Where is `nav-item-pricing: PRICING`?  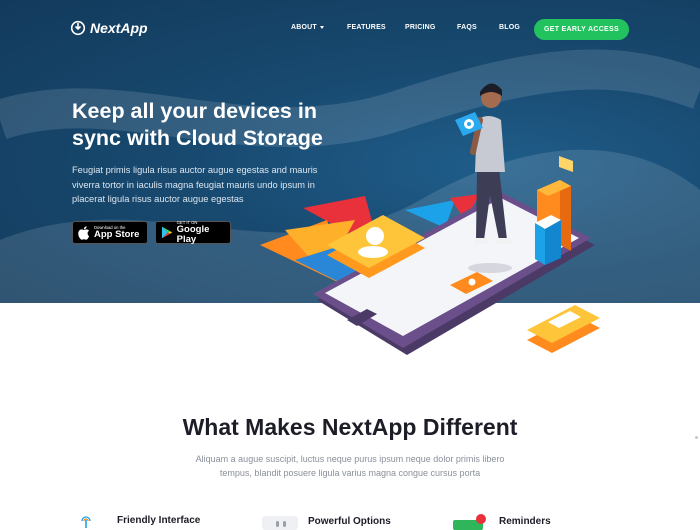 nav-item-pricing: PRICING is located at coordinates (420, 27).